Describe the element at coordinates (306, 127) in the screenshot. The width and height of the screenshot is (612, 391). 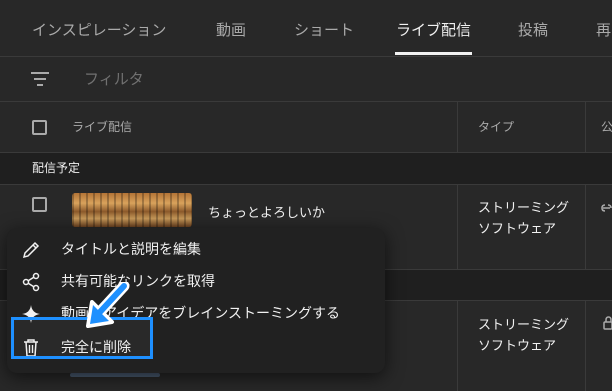
I see `table-header: ライブ配信 タイプ 公` at that location.